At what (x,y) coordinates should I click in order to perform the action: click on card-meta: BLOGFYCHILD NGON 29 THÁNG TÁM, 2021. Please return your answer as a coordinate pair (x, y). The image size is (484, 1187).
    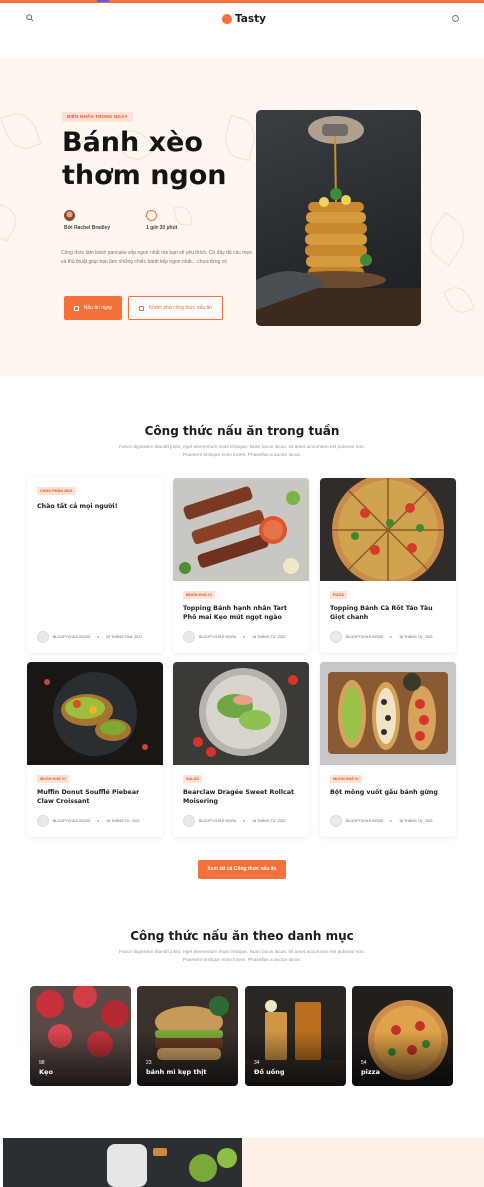
    Looking at the image, I should click on (89, 637).